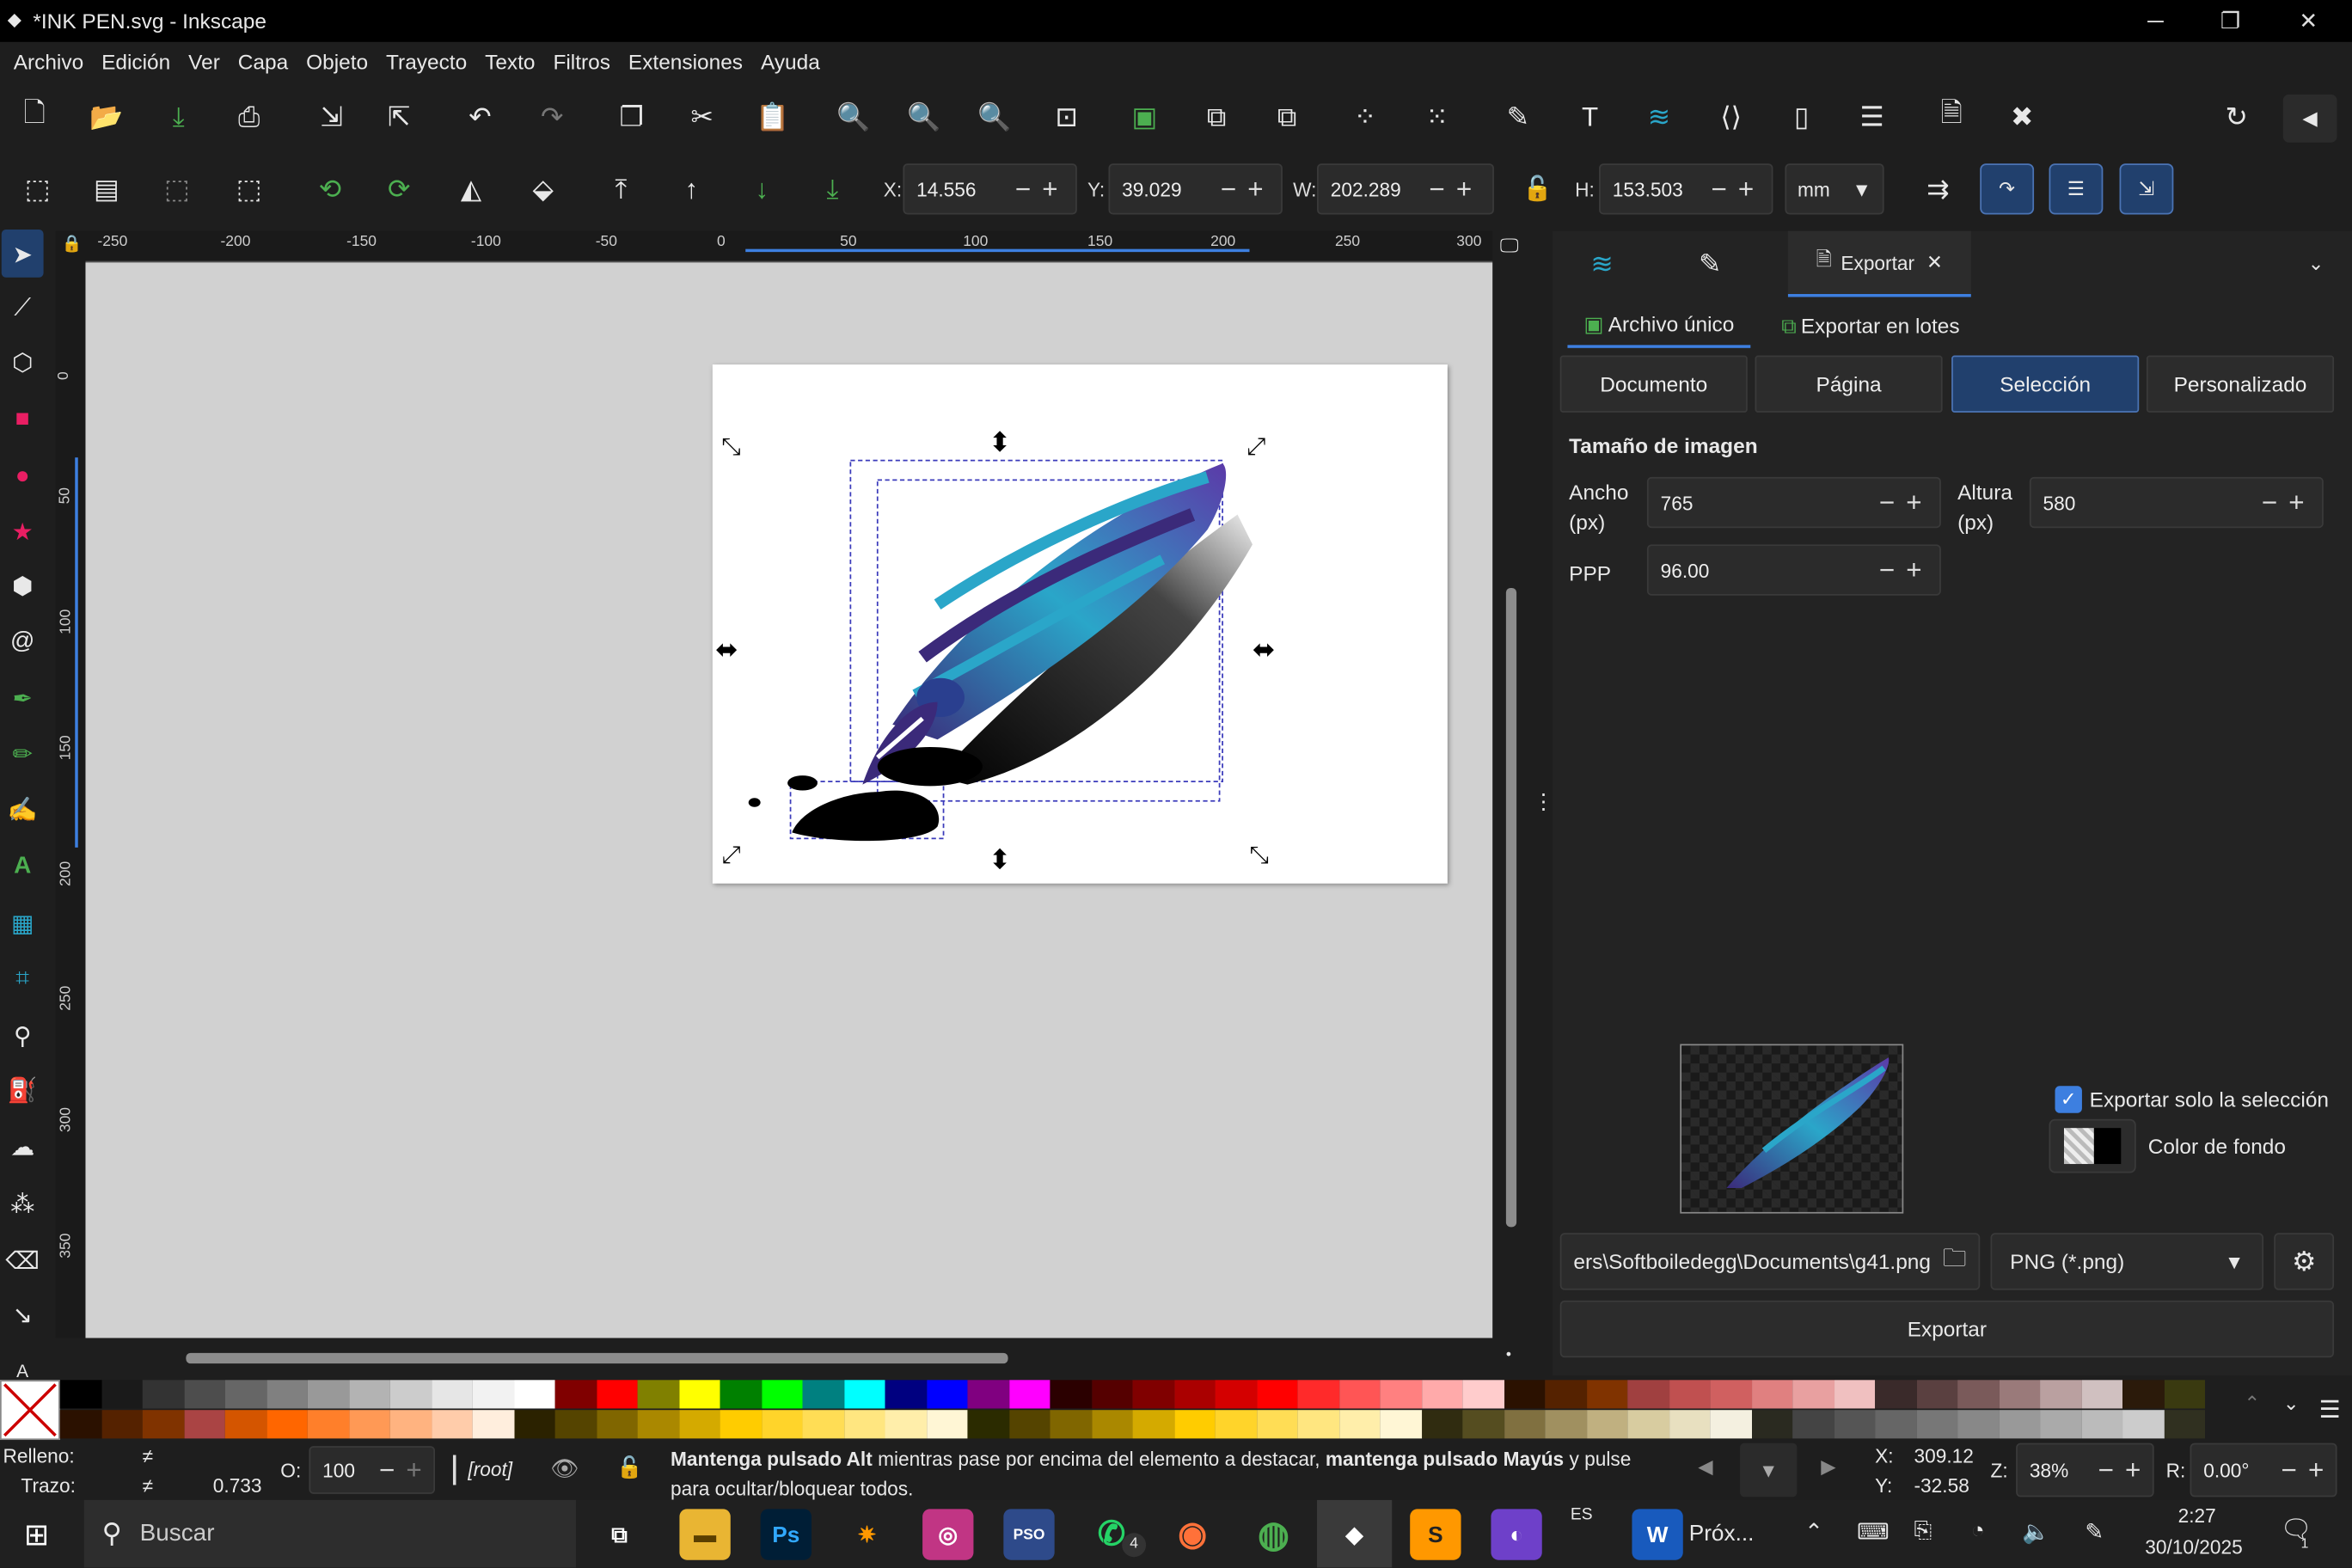 The height and width of the screenshot is (1568, 2352). What do you see at coordinates (426, 62) in the screenshot?
I see `menu-trayecto: Trayecto` at bounding box center [426, 62].